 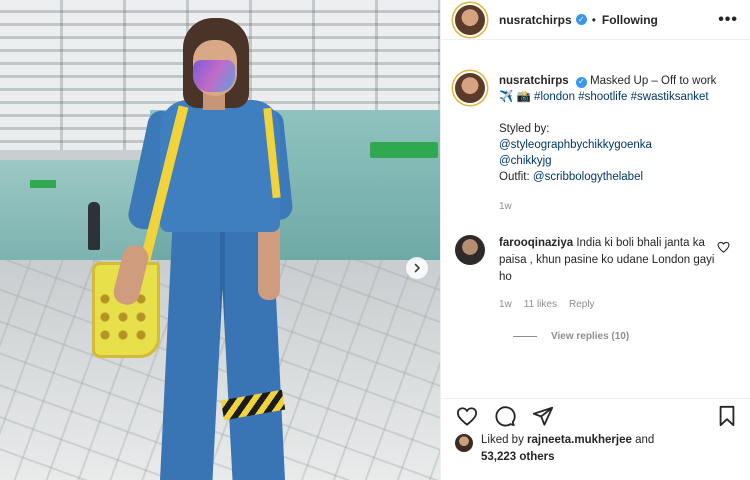 I want to click on comment-username: farooqinaziya, so click(x=536, y=243).